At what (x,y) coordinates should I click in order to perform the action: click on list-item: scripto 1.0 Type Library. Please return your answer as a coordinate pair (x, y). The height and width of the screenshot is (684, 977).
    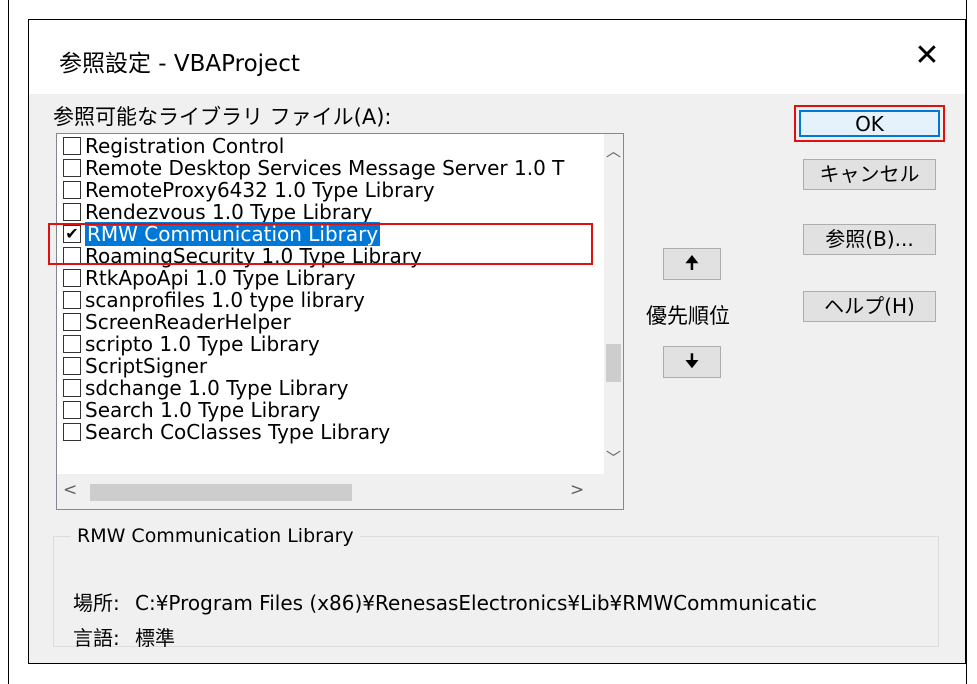
    Looking at the image, I should click on (191, 344).